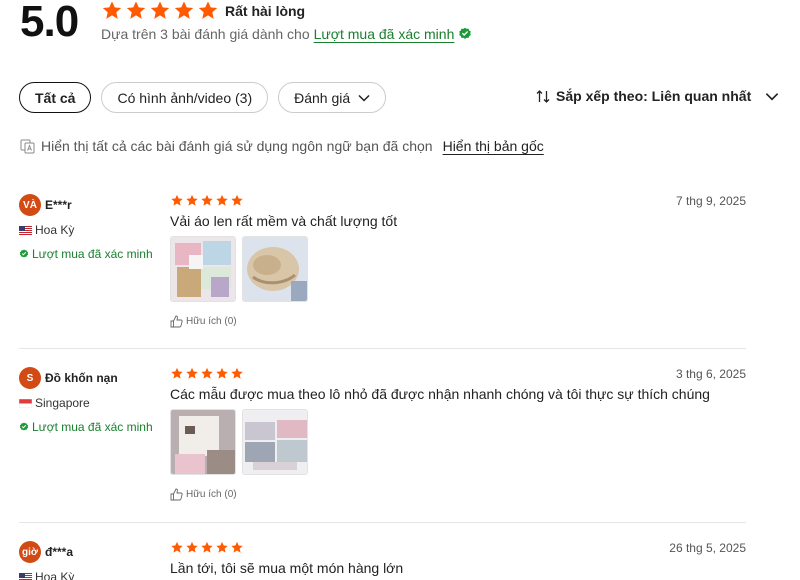  I want to click on filter-rating-dropdown: Đánh giá, so click(332, 97).